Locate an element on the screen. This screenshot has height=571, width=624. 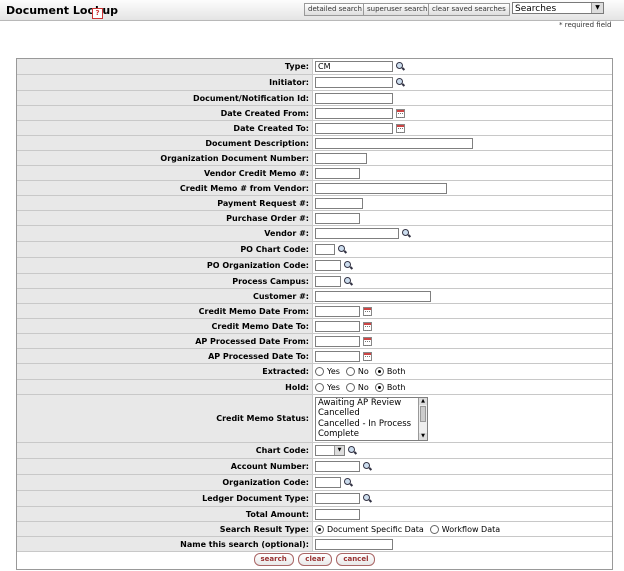
row-description: Document Description: is located at coordinates (314, 143).